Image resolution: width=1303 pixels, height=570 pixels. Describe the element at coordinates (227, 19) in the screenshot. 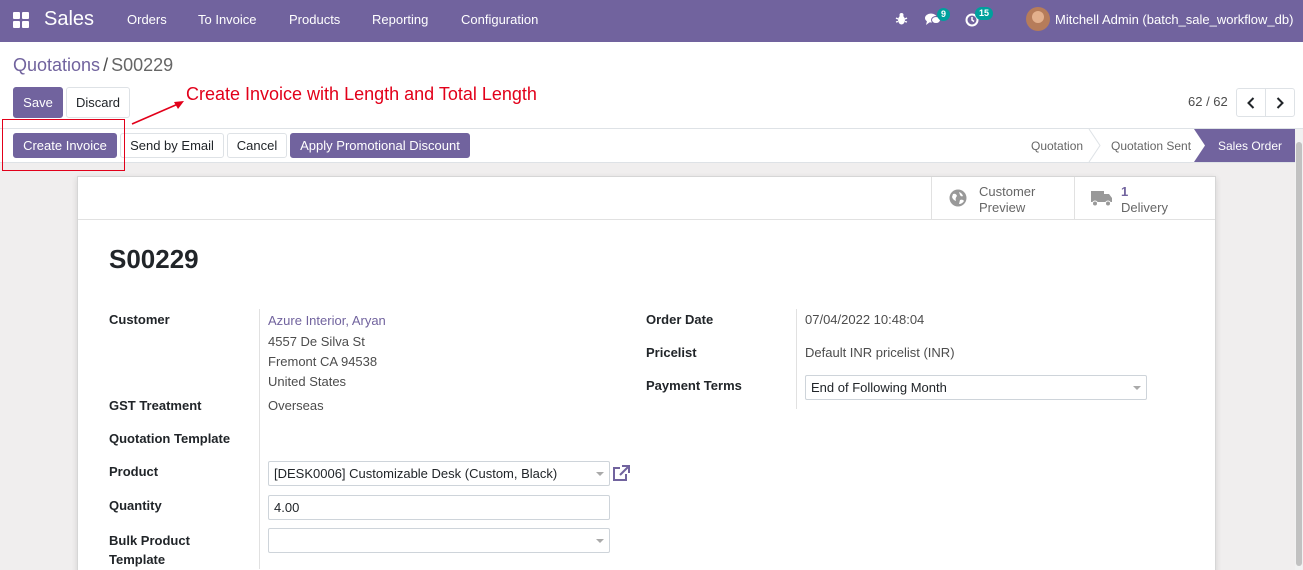

I see `menu-to-invoice: To Invoice` at that location.